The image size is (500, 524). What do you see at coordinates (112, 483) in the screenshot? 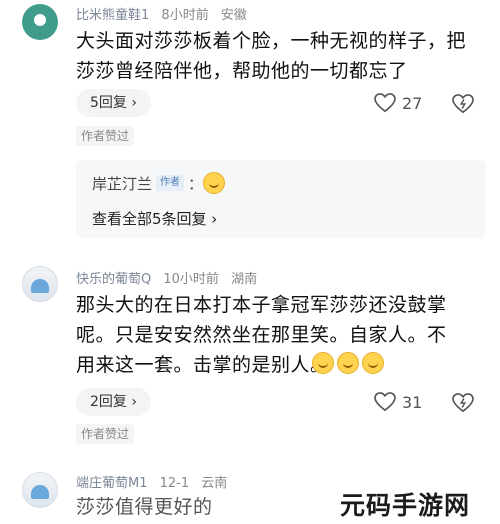
I see `username: 端庄葡萄M1` at bounding box center [112, 483].